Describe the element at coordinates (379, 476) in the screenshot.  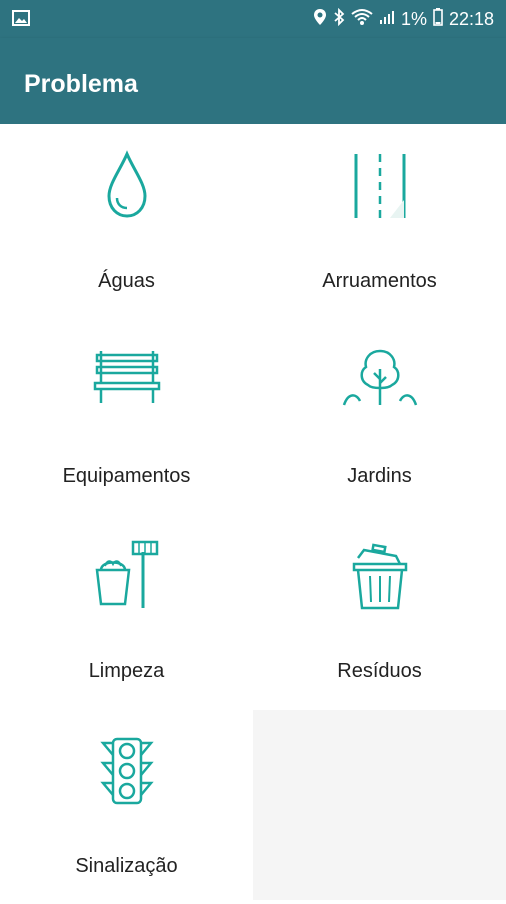
I see `category-label: Jardins` at that location.